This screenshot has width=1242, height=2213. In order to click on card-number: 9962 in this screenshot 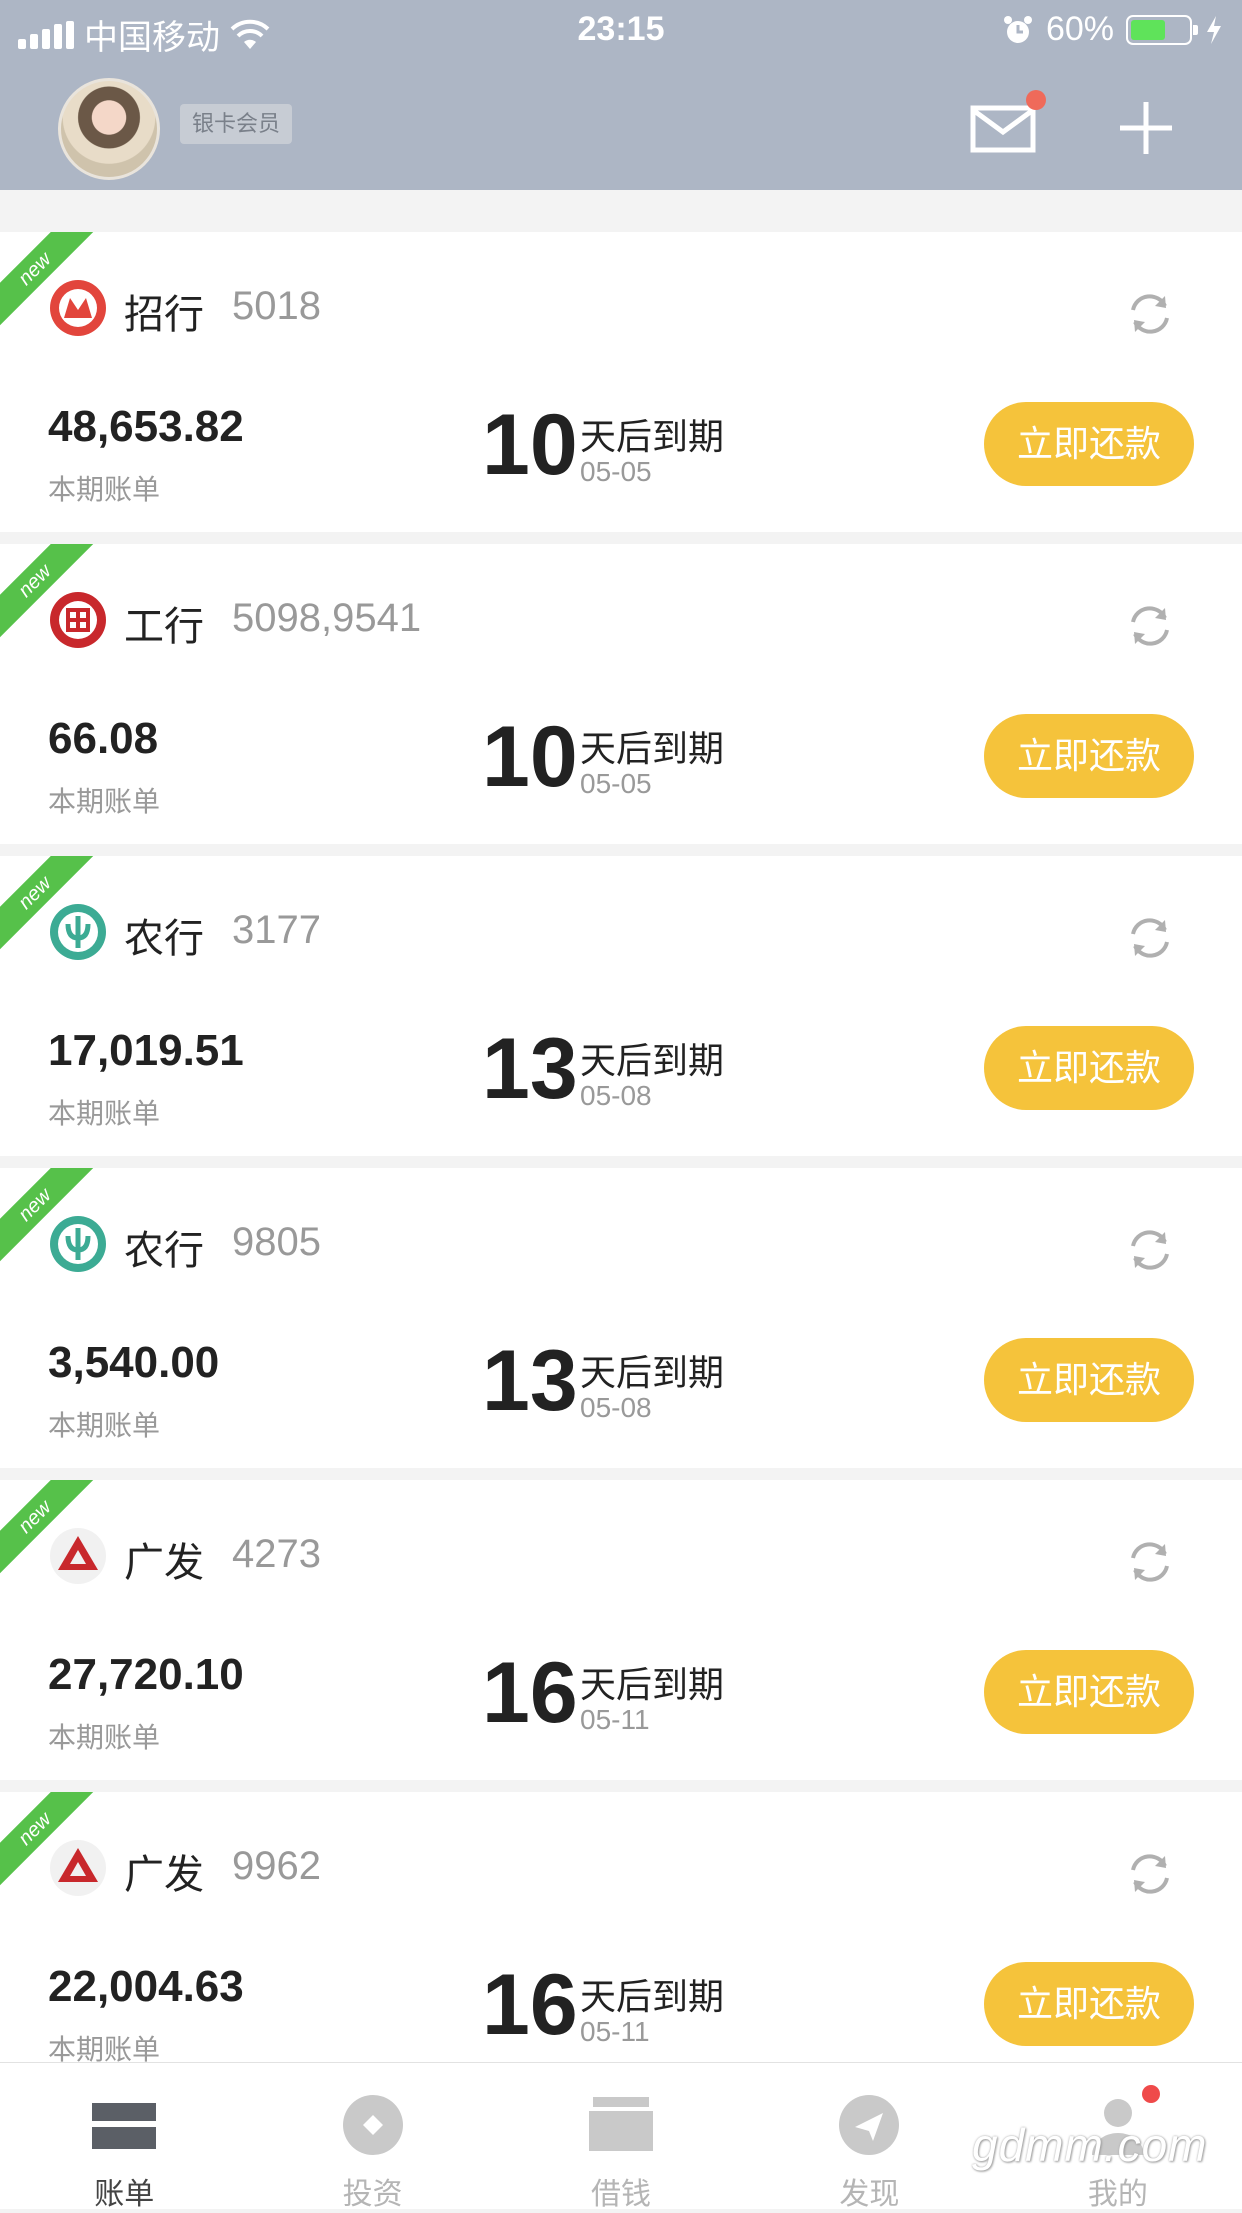, I will do `click(276, 1866)`.